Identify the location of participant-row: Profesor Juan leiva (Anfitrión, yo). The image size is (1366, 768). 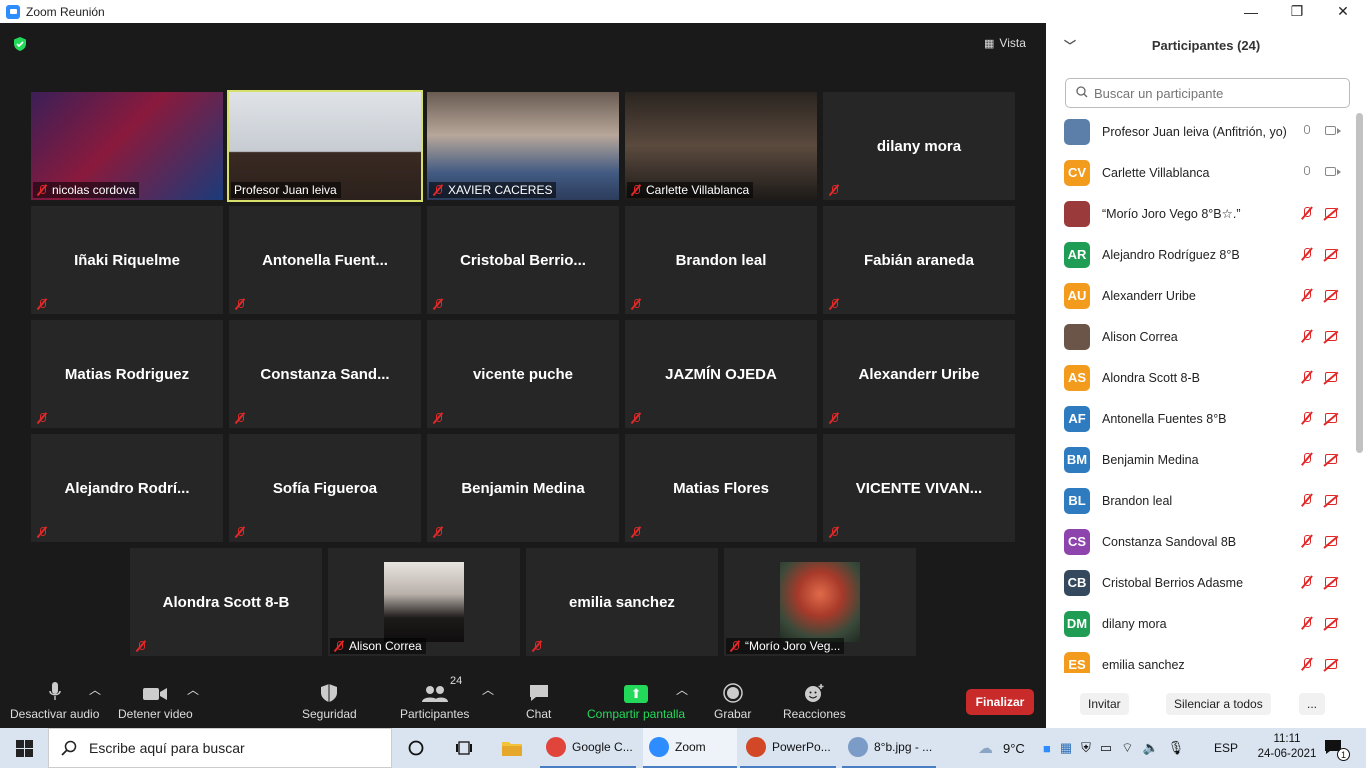
(1200, 131).